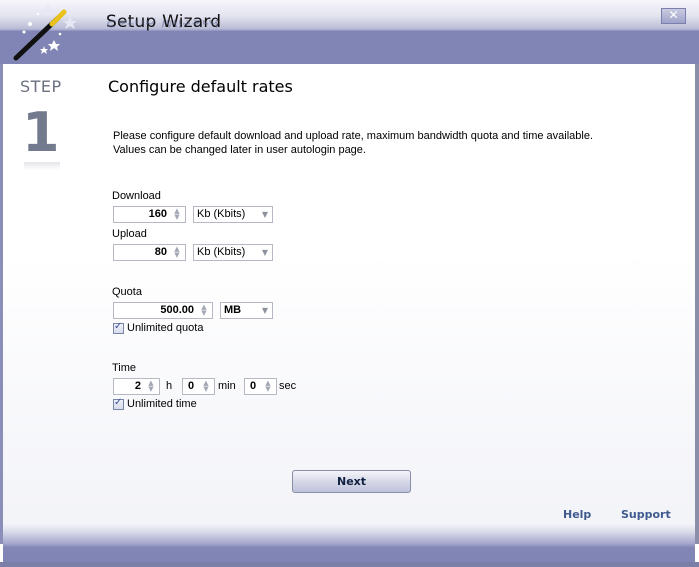 The height and width of the screenshot is (567, 699). Describe the element at coordinates (577, 514) in the screenshot. I see `help-link: Help` at that location.